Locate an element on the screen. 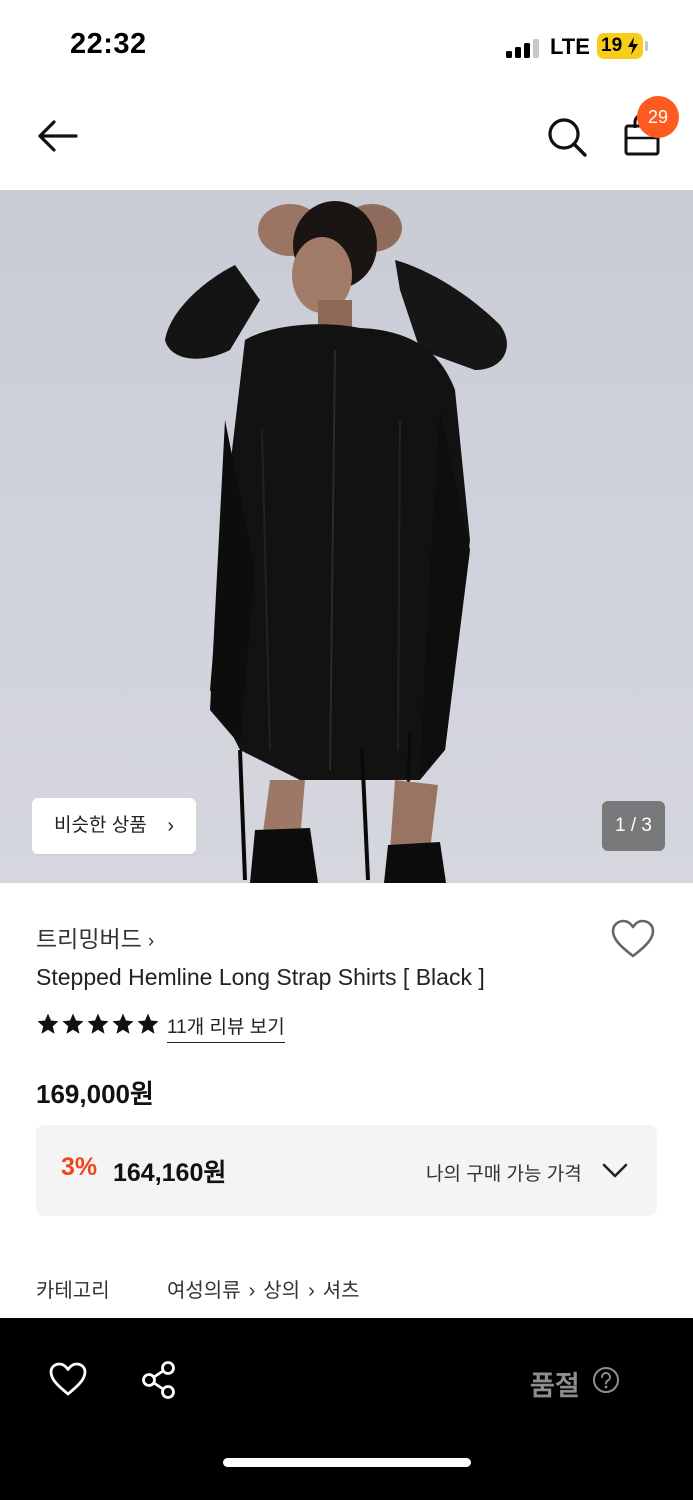 This screenshot has height=1500, width=693. similar-products-label: 비슷한 상품 is located at coordinates (100, 825).